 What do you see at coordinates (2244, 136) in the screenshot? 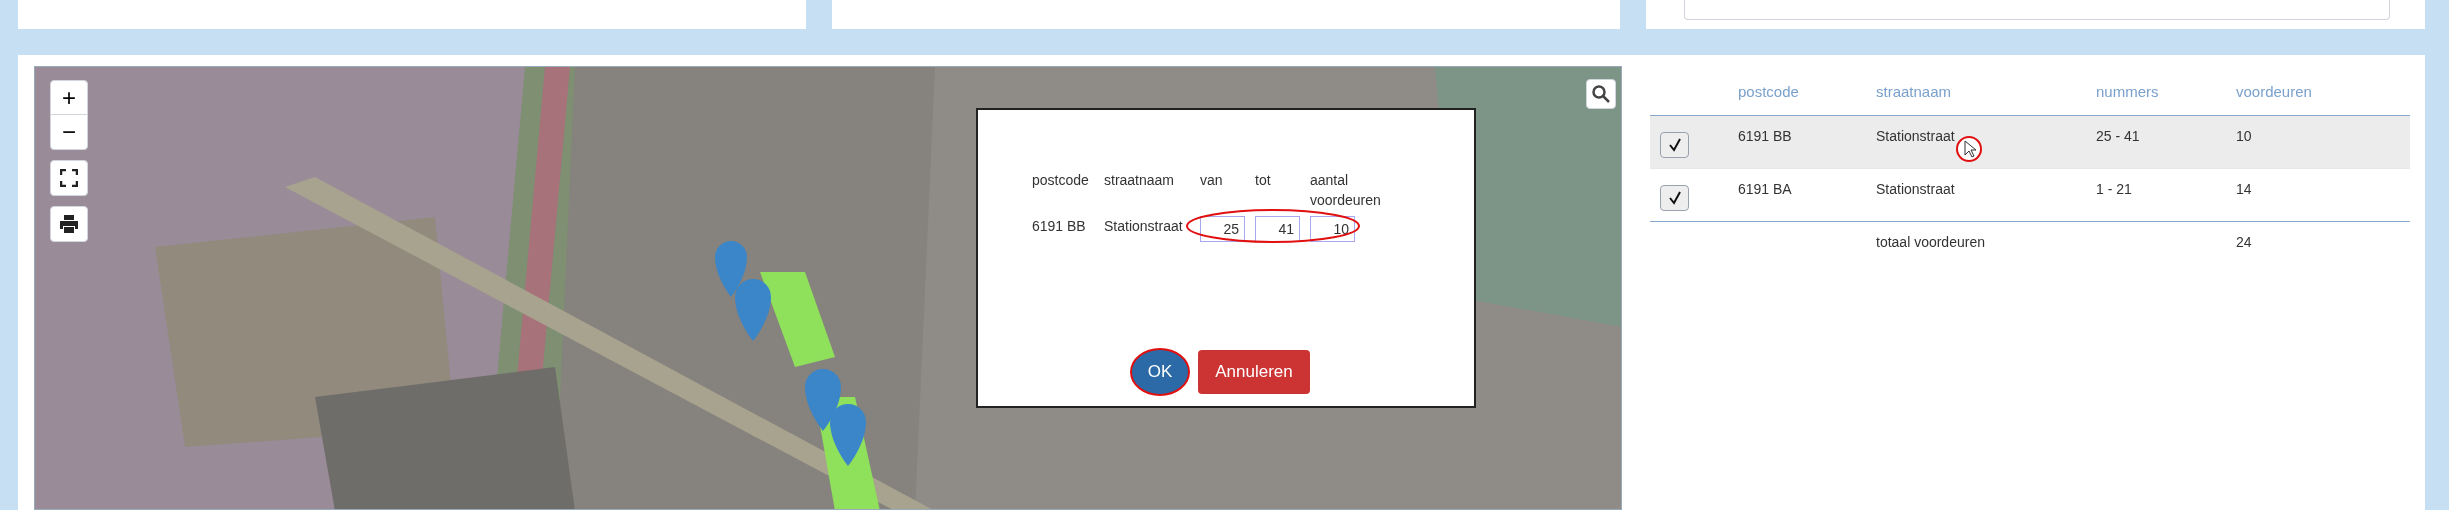
I see `table-cell: 10` at bounding box center [2244, 136].